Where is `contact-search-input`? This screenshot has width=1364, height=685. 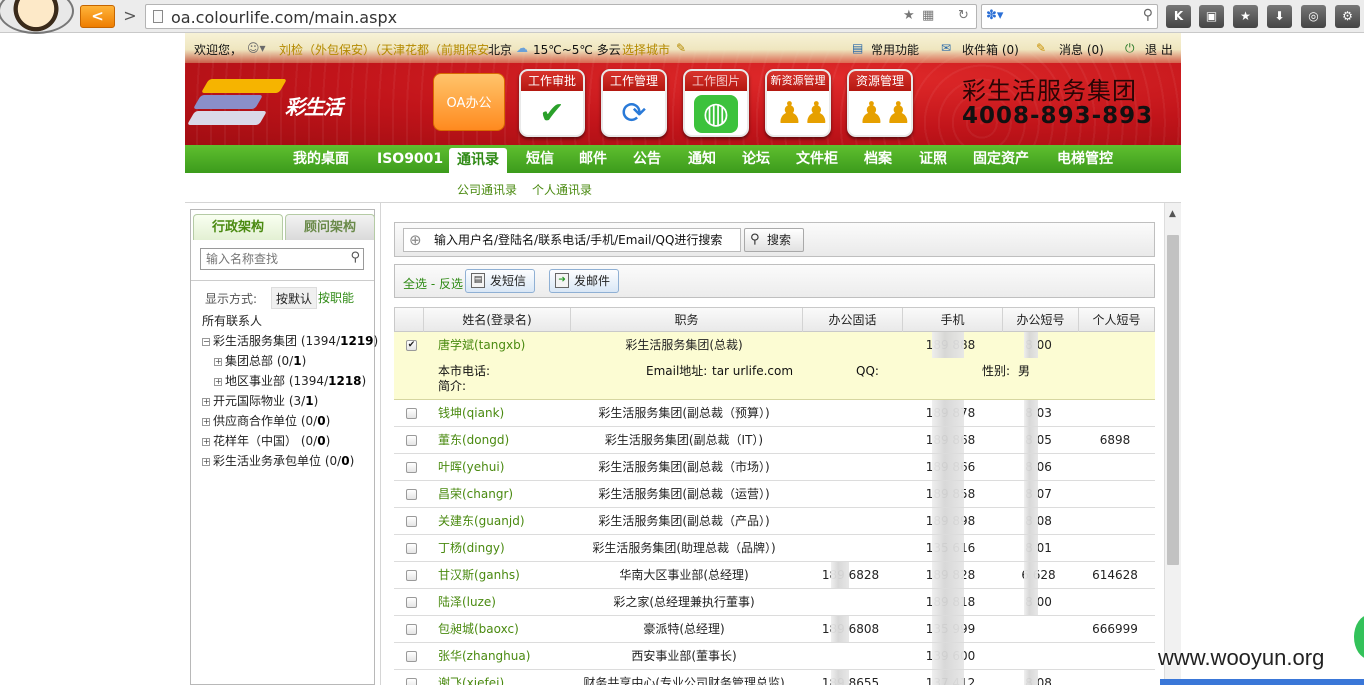 contact-search-input is located at coordinates (584, 239).